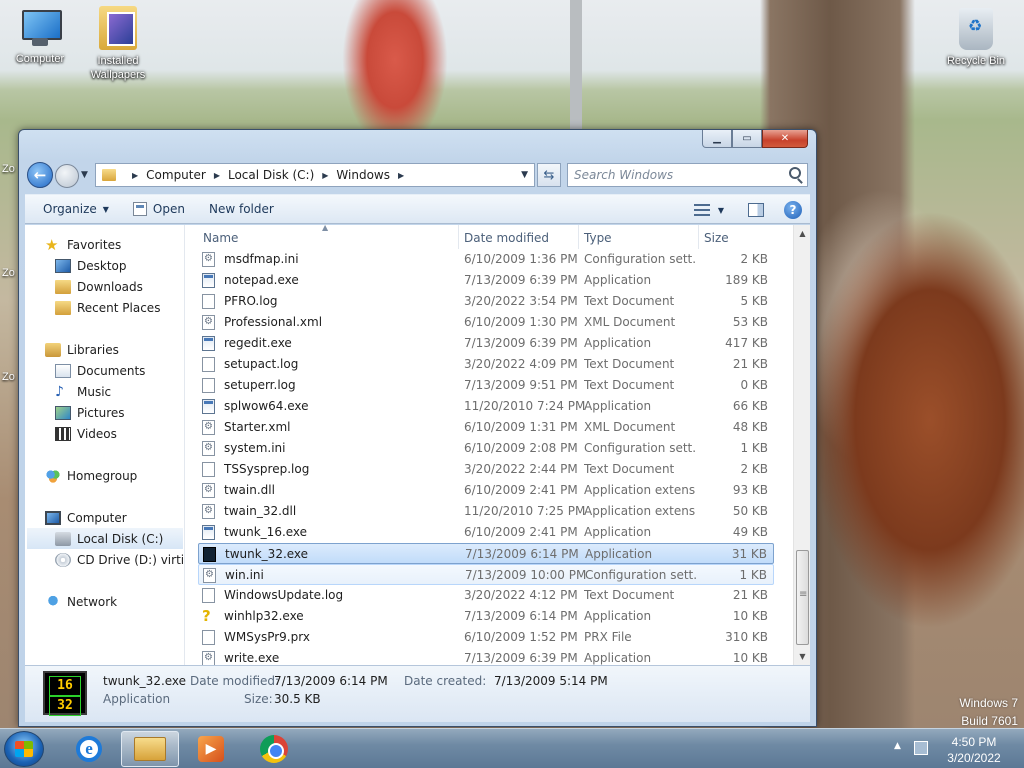 This screenshot has height=768, width=1024. Describe the element at coordinates (521, 322) in the screenshot. I see `file-date-modified: 6/10/2009 1:30 PM` at that location.